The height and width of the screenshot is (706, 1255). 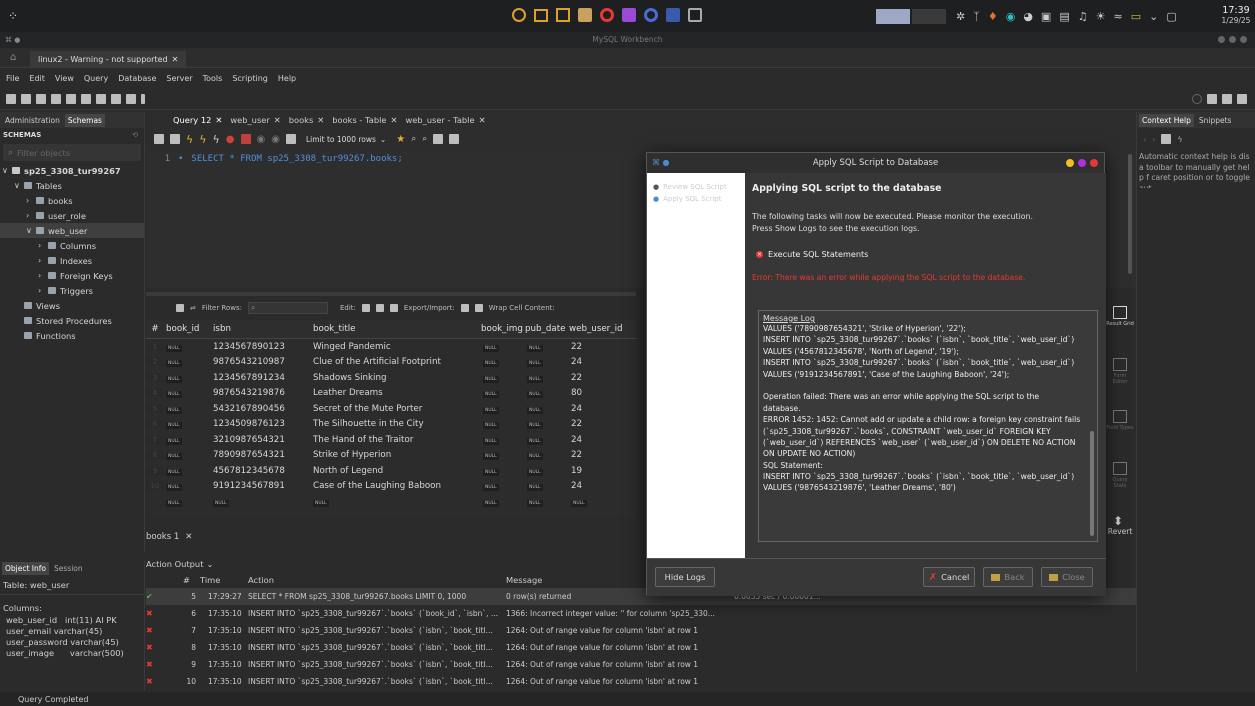 I want to click on auto-help-icon: ϟ, so click(x=1179, y=139).